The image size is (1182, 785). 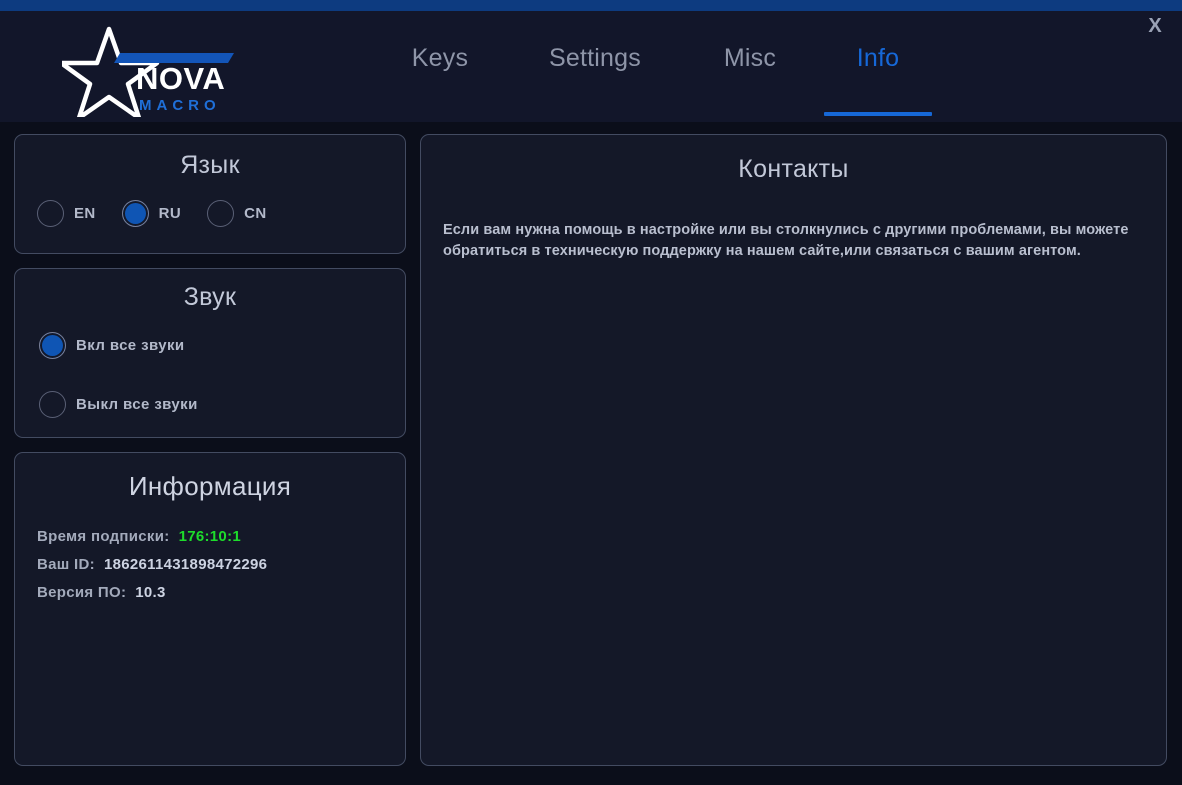 What do you see at coordinates (222, 404) in the screenshot?
I see `sound-option-off: Выкл все звуки` at bounding box center [222, 404].